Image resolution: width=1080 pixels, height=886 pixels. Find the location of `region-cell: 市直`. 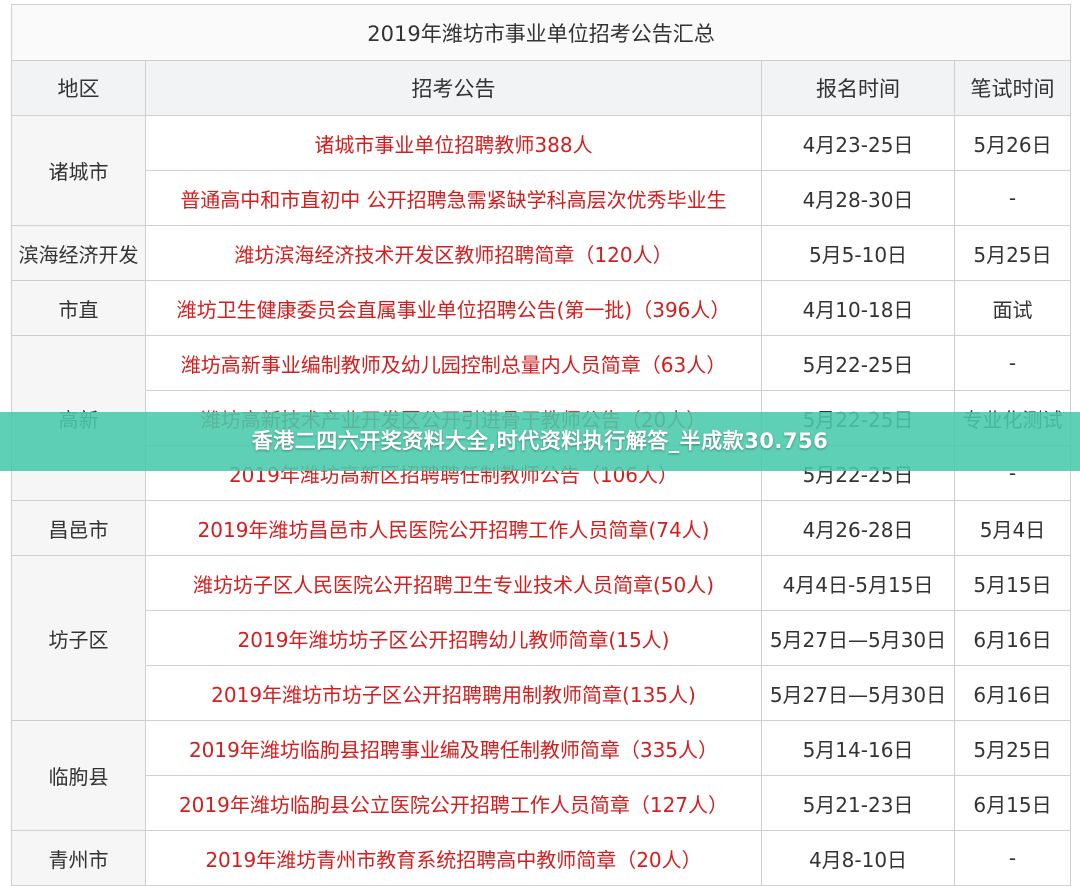

region-cell: 市直 is located at coordinates (78, 308).